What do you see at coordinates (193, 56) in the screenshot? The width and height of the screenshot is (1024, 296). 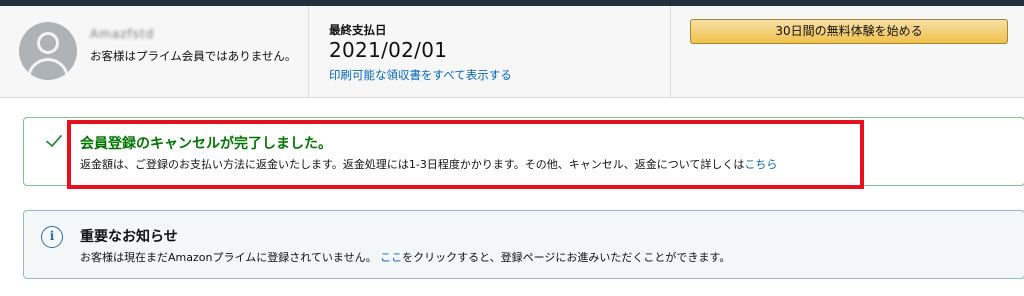 I see `membership-status-text: お客様はプライム会員ではありません。` at bounding box center [193, 56].